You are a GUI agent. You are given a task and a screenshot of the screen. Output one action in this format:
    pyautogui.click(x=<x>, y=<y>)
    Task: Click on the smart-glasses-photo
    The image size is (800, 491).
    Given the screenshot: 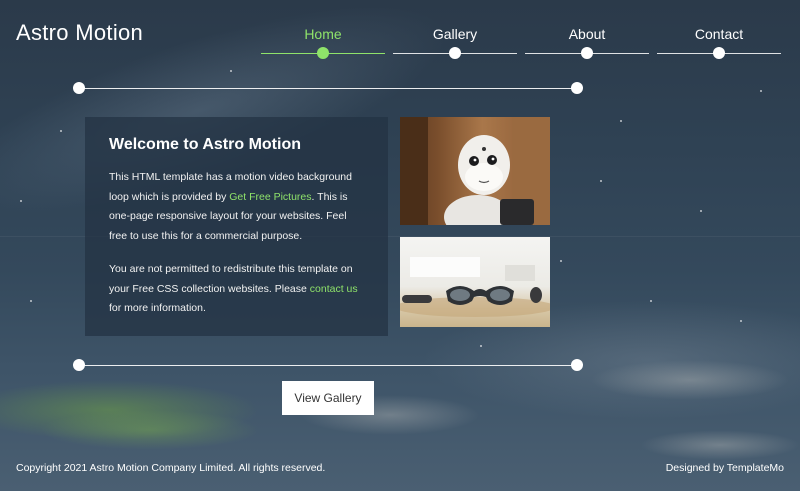 What is the action you would take?
    pyautogui.click(x=475, y=282)
    